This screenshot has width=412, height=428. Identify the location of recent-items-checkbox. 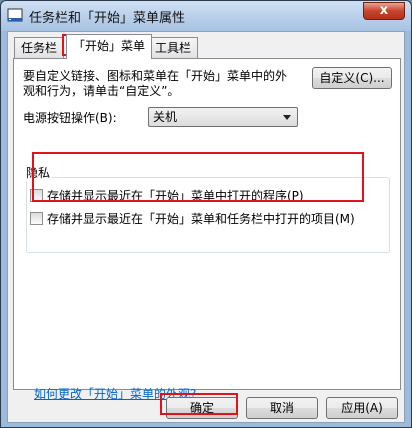
(36, 218).